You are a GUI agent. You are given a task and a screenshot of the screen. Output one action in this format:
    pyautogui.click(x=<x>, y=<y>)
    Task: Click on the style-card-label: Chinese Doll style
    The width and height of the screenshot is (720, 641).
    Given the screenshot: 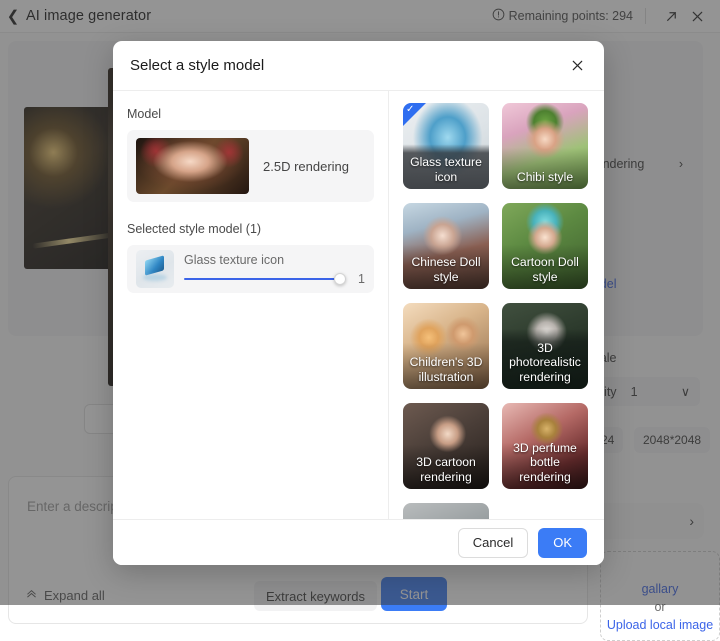 What is the action you would take?
    pyautogui.click(x=446, y=270)
    